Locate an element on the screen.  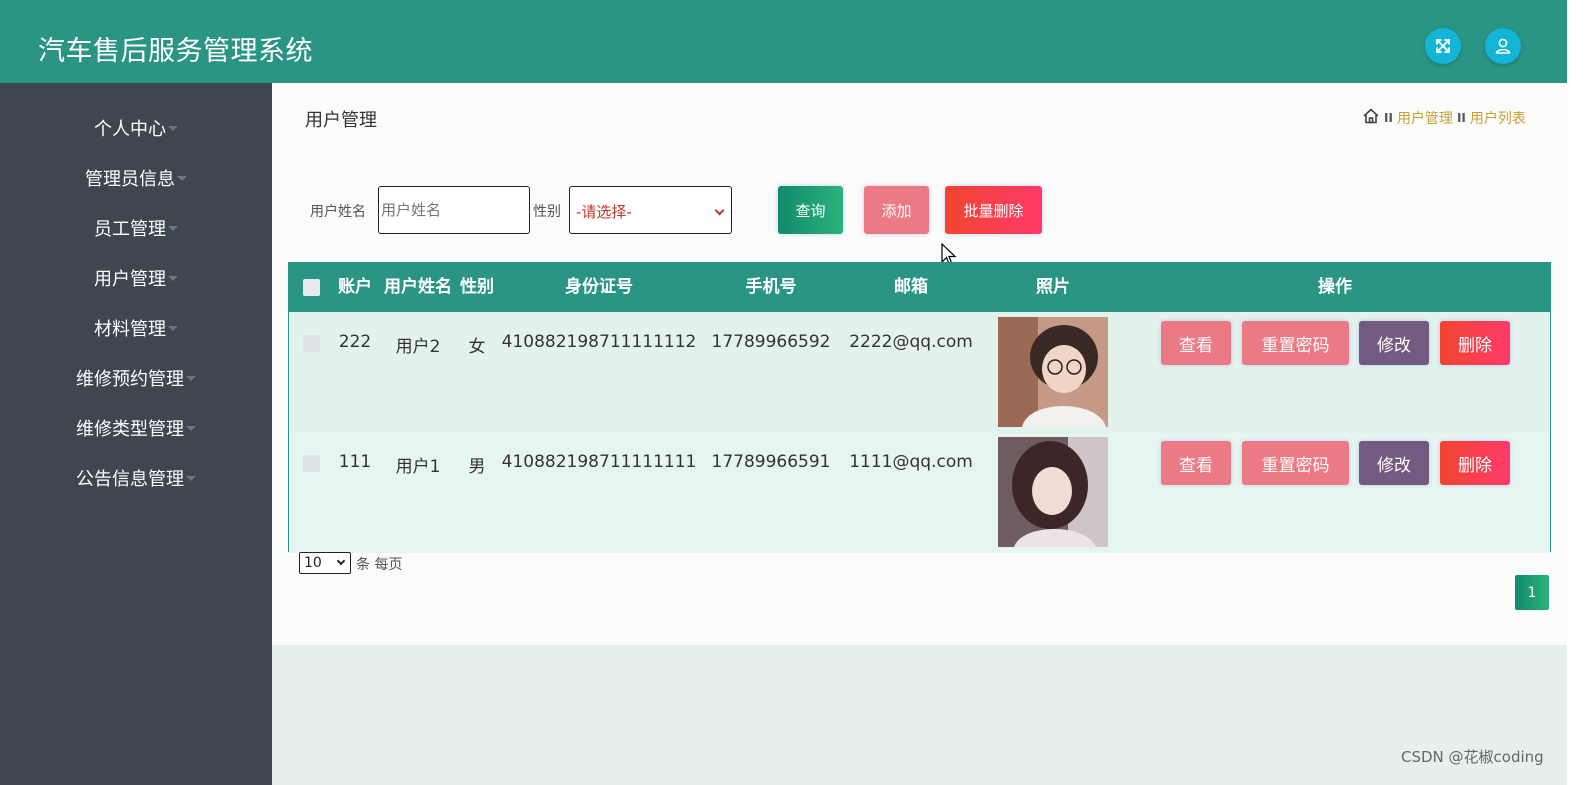
per-page-value: 10 is located at coordinates (313, 563).